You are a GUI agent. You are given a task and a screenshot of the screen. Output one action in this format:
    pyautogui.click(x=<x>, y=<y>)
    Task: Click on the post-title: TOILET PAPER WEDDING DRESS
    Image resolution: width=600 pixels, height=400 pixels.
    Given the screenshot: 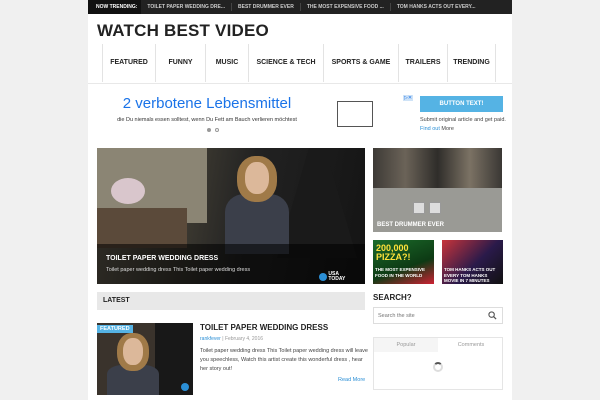 What is the action you would take?
    pyautogui.click(x=264, y=327)
    